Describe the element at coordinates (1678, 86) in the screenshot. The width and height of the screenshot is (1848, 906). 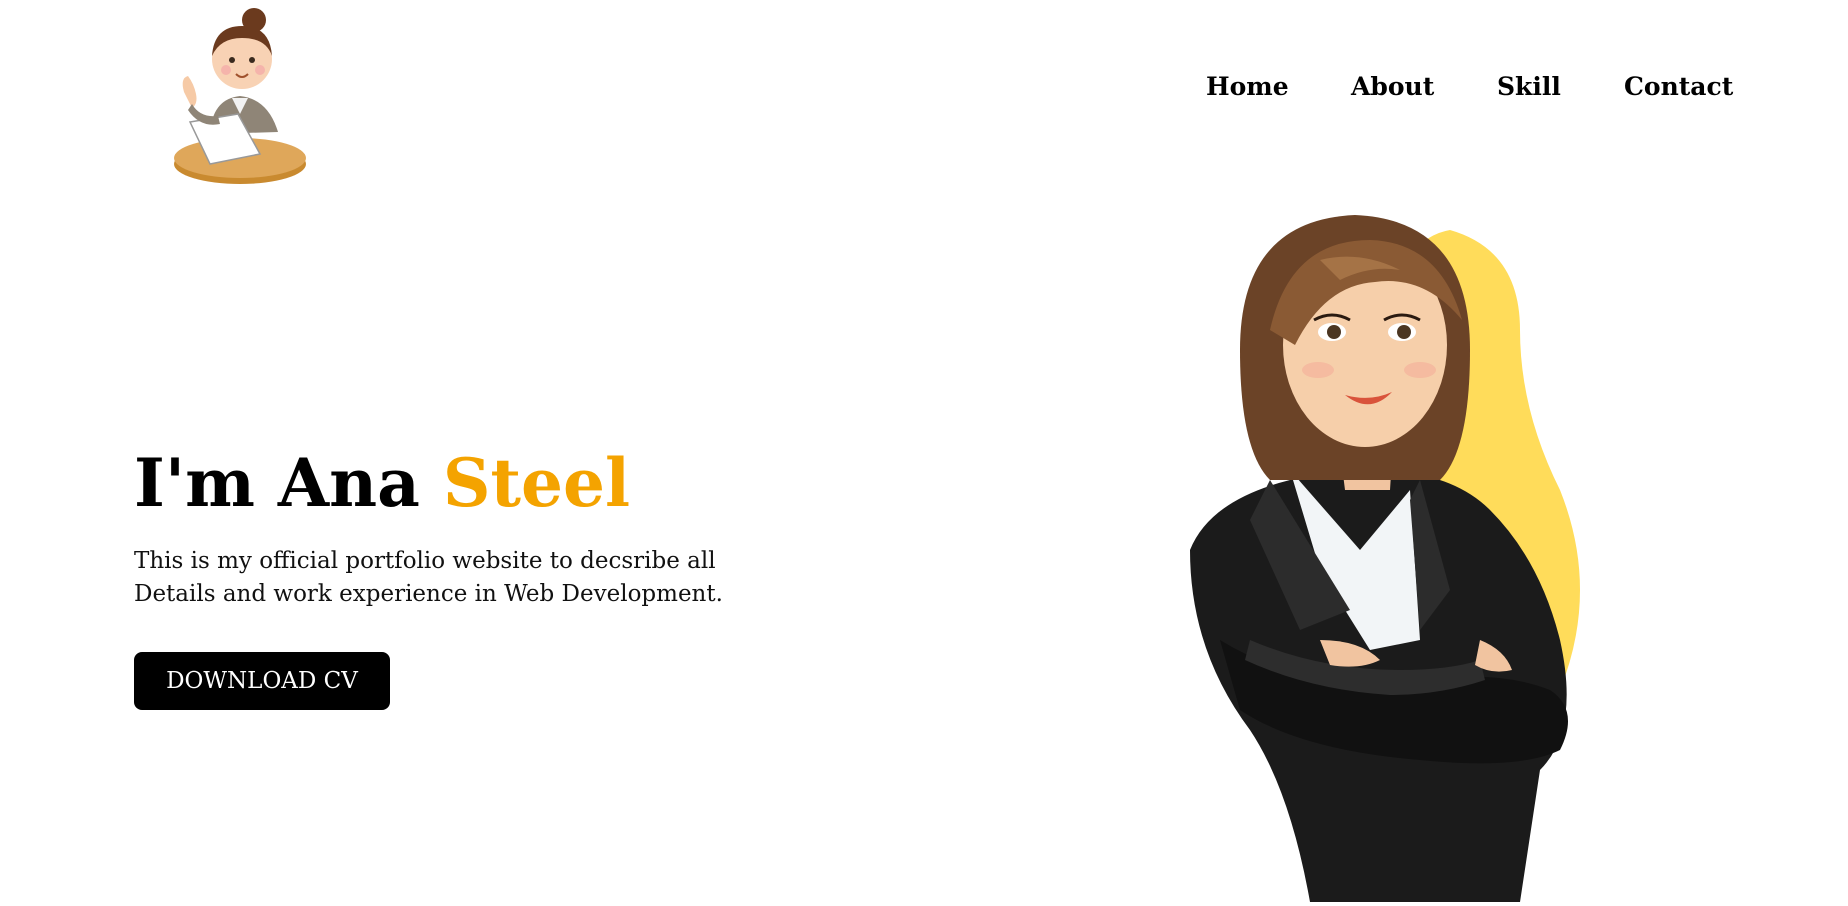
I see `nav-link-contact: Contact` at that location.